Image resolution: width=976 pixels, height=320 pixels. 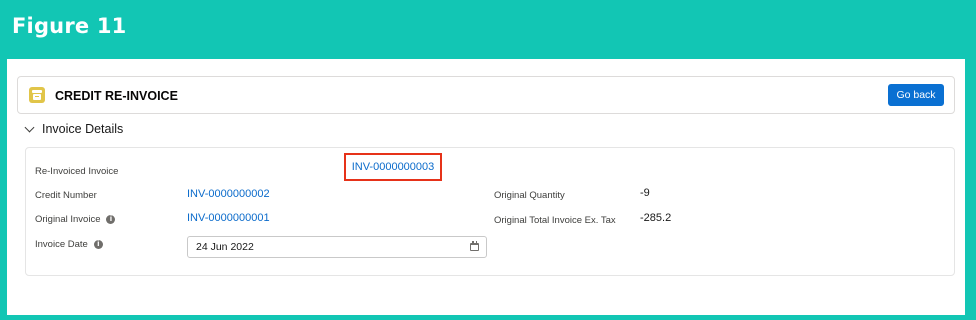 What do you see at coordinates (68, 219) in the screenshot?
I see `original-invoice-label-text: Original Invoice` at bounding box center [68, 219].